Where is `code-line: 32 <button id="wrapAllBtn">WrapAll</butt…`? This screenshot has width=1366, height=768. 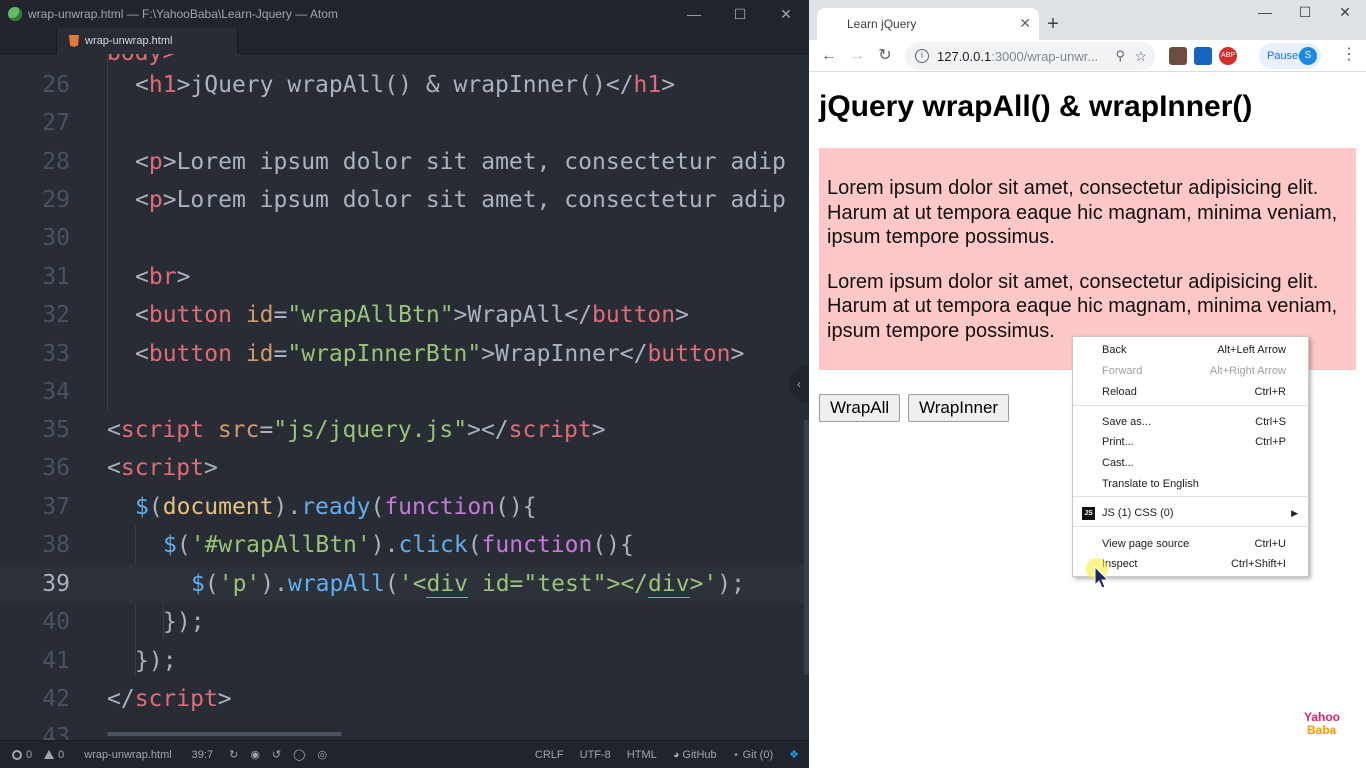
code-line: 32 <button id="wrapAllBtn">WrapAll</butt… is located at coordinates (404, 315).